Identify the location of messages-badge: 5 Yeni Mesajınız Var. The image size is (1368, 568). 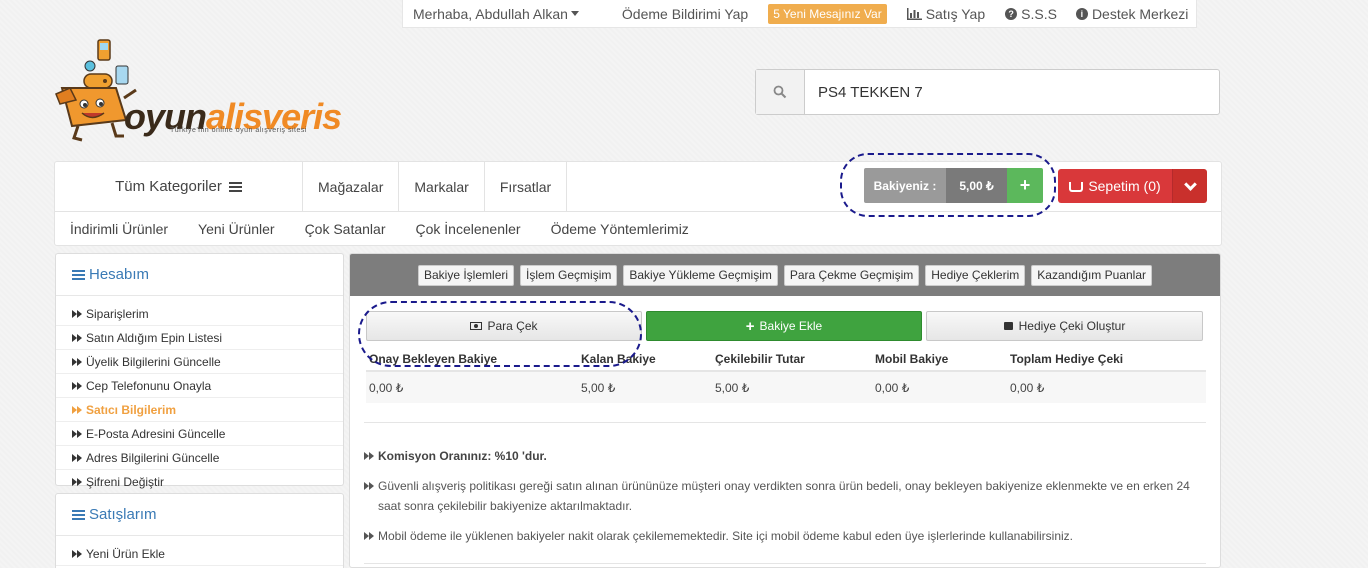
(827, 13).